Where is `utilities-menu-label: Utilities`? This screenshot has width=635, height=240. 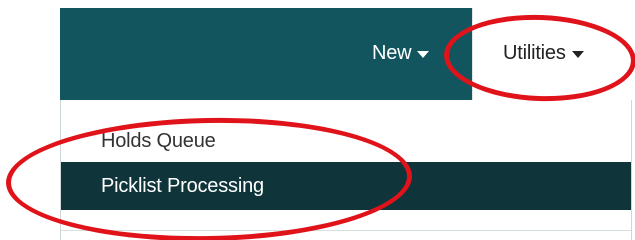 utilities-menu-label: Utilities is located at coordinates (534, 53).